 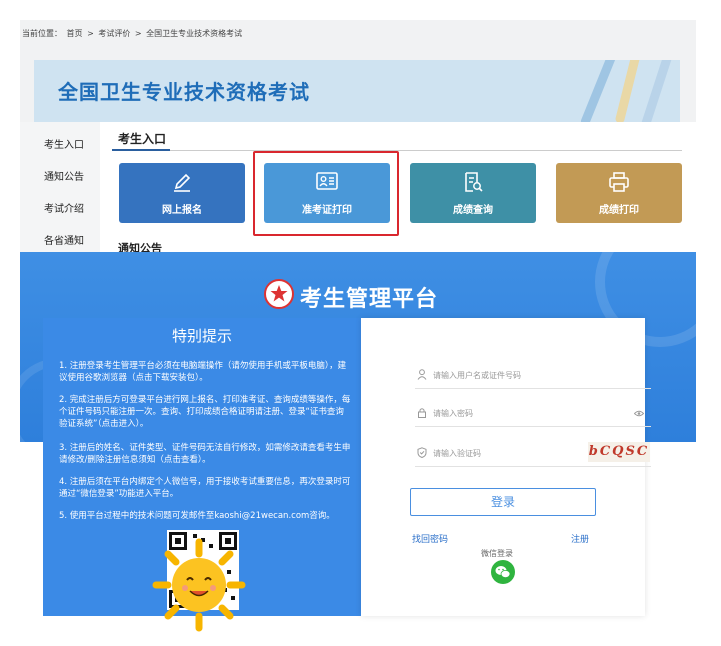 I want to click on wechat-icon, so click(x=503, y=572).